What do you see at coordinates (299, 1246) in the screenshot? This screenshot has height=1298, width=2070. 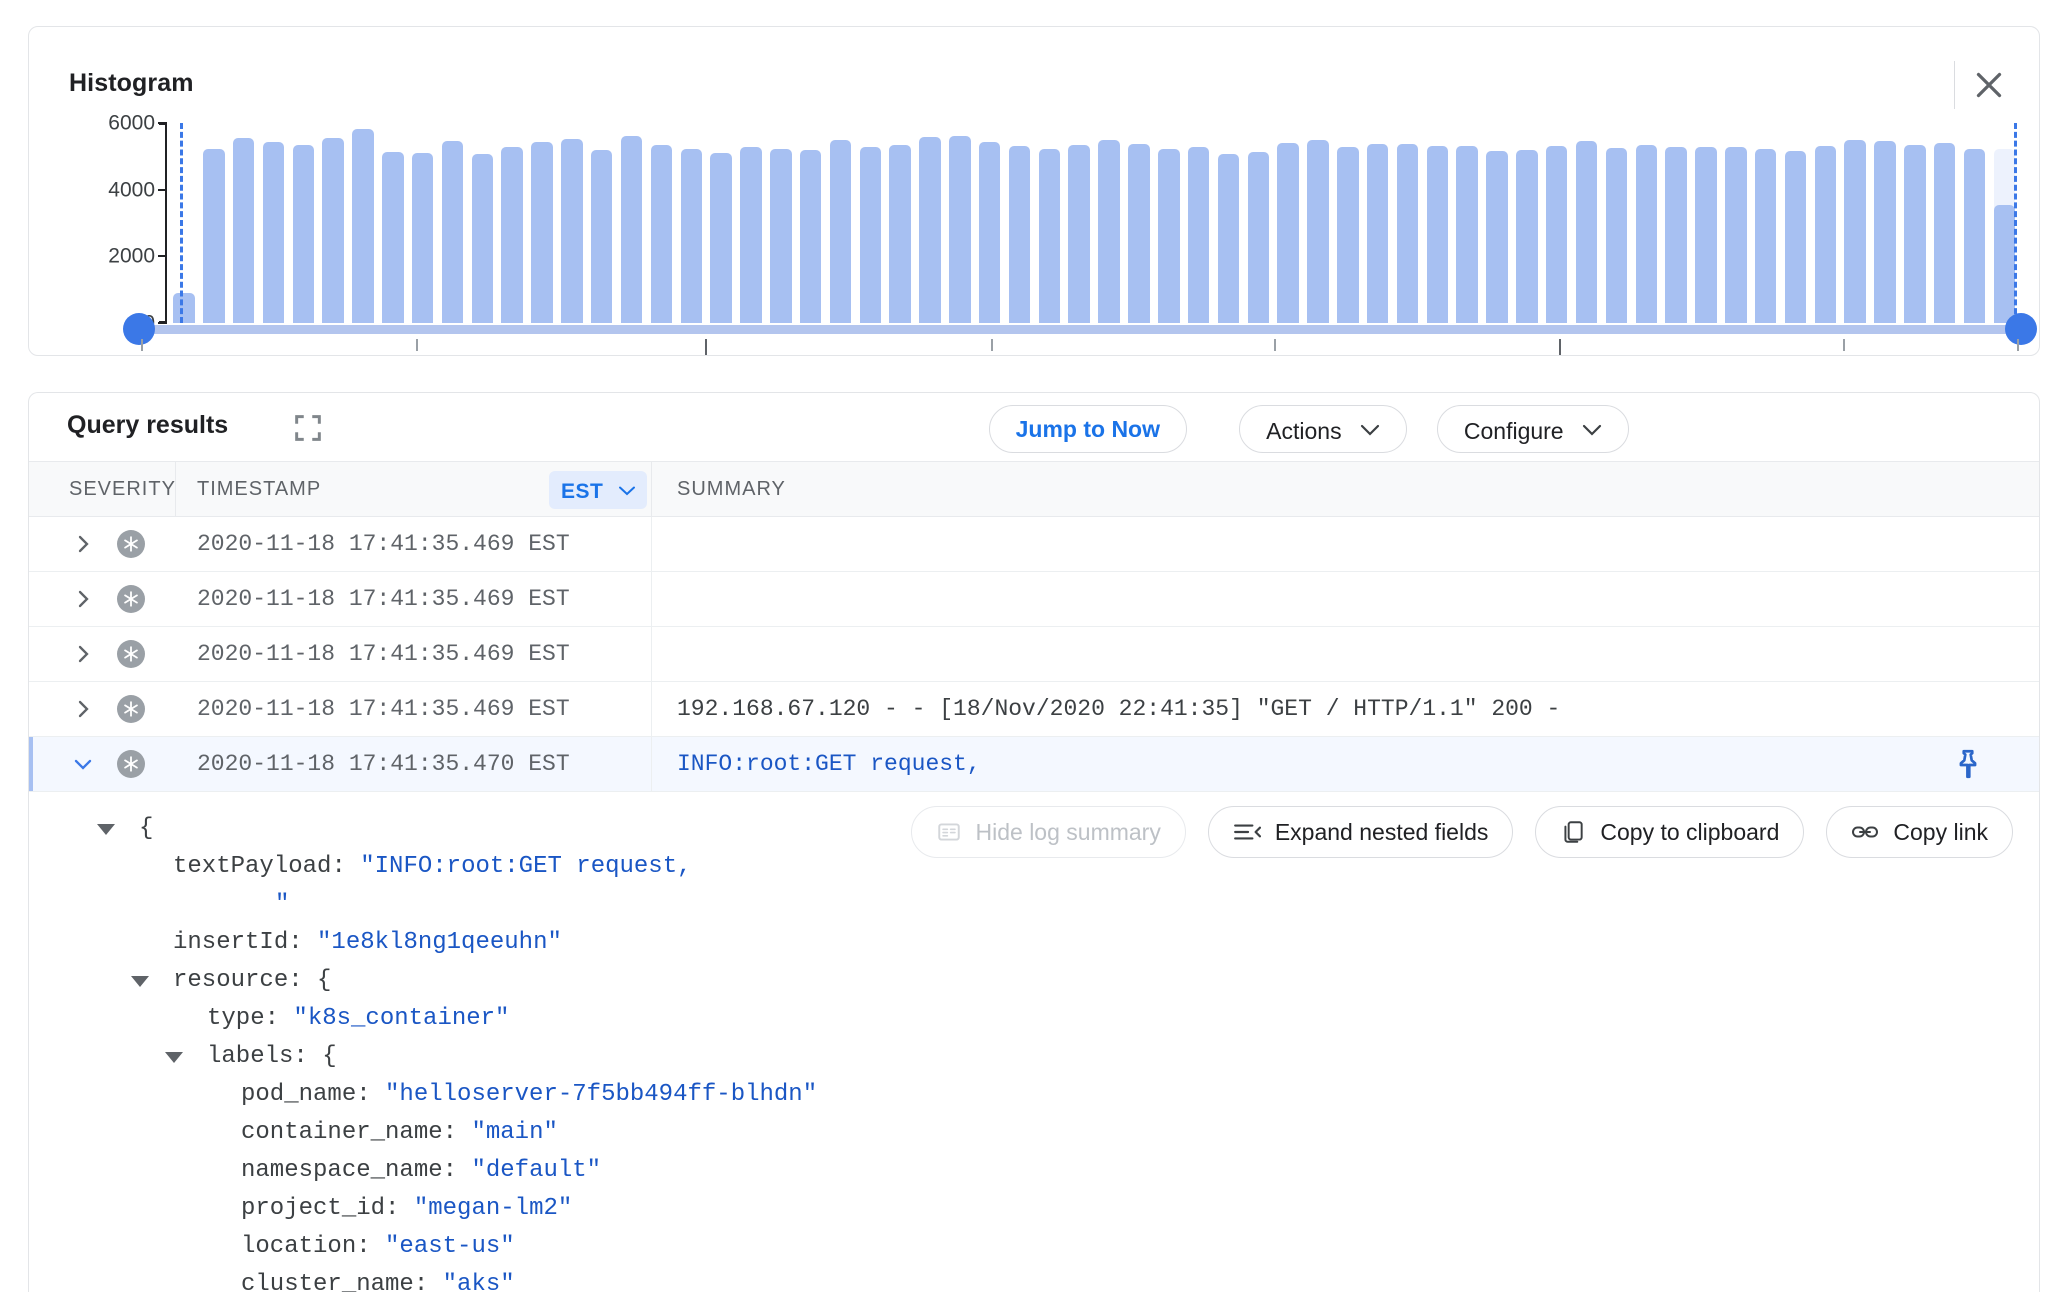 I see `json-key: location` at bounding box center [299, 1246].